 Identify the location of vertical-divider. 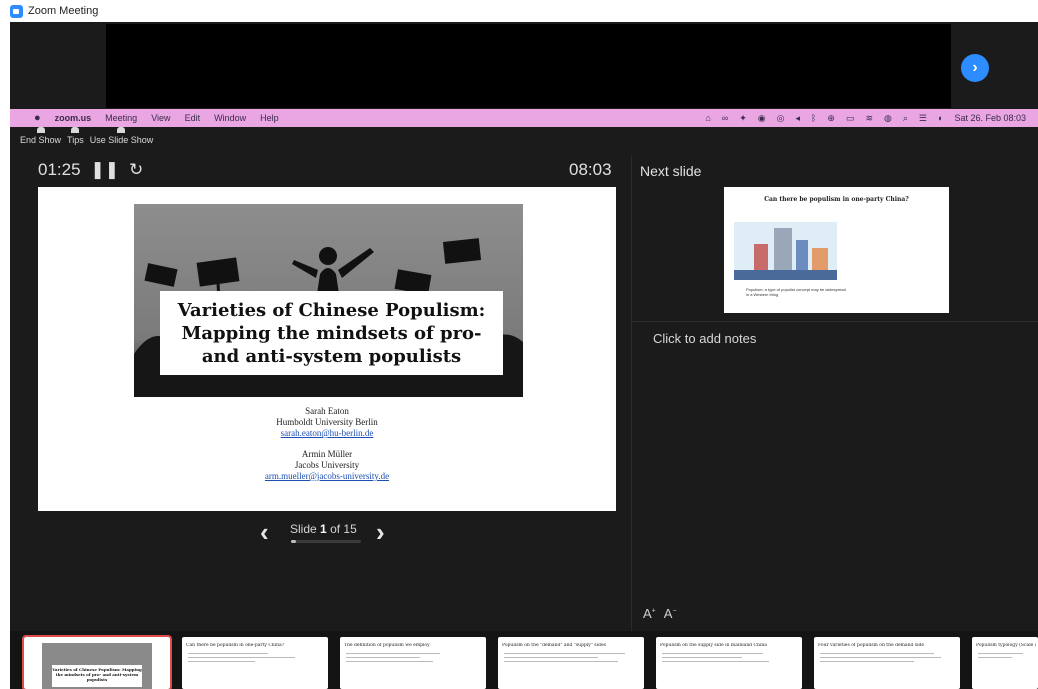
(631, 393).